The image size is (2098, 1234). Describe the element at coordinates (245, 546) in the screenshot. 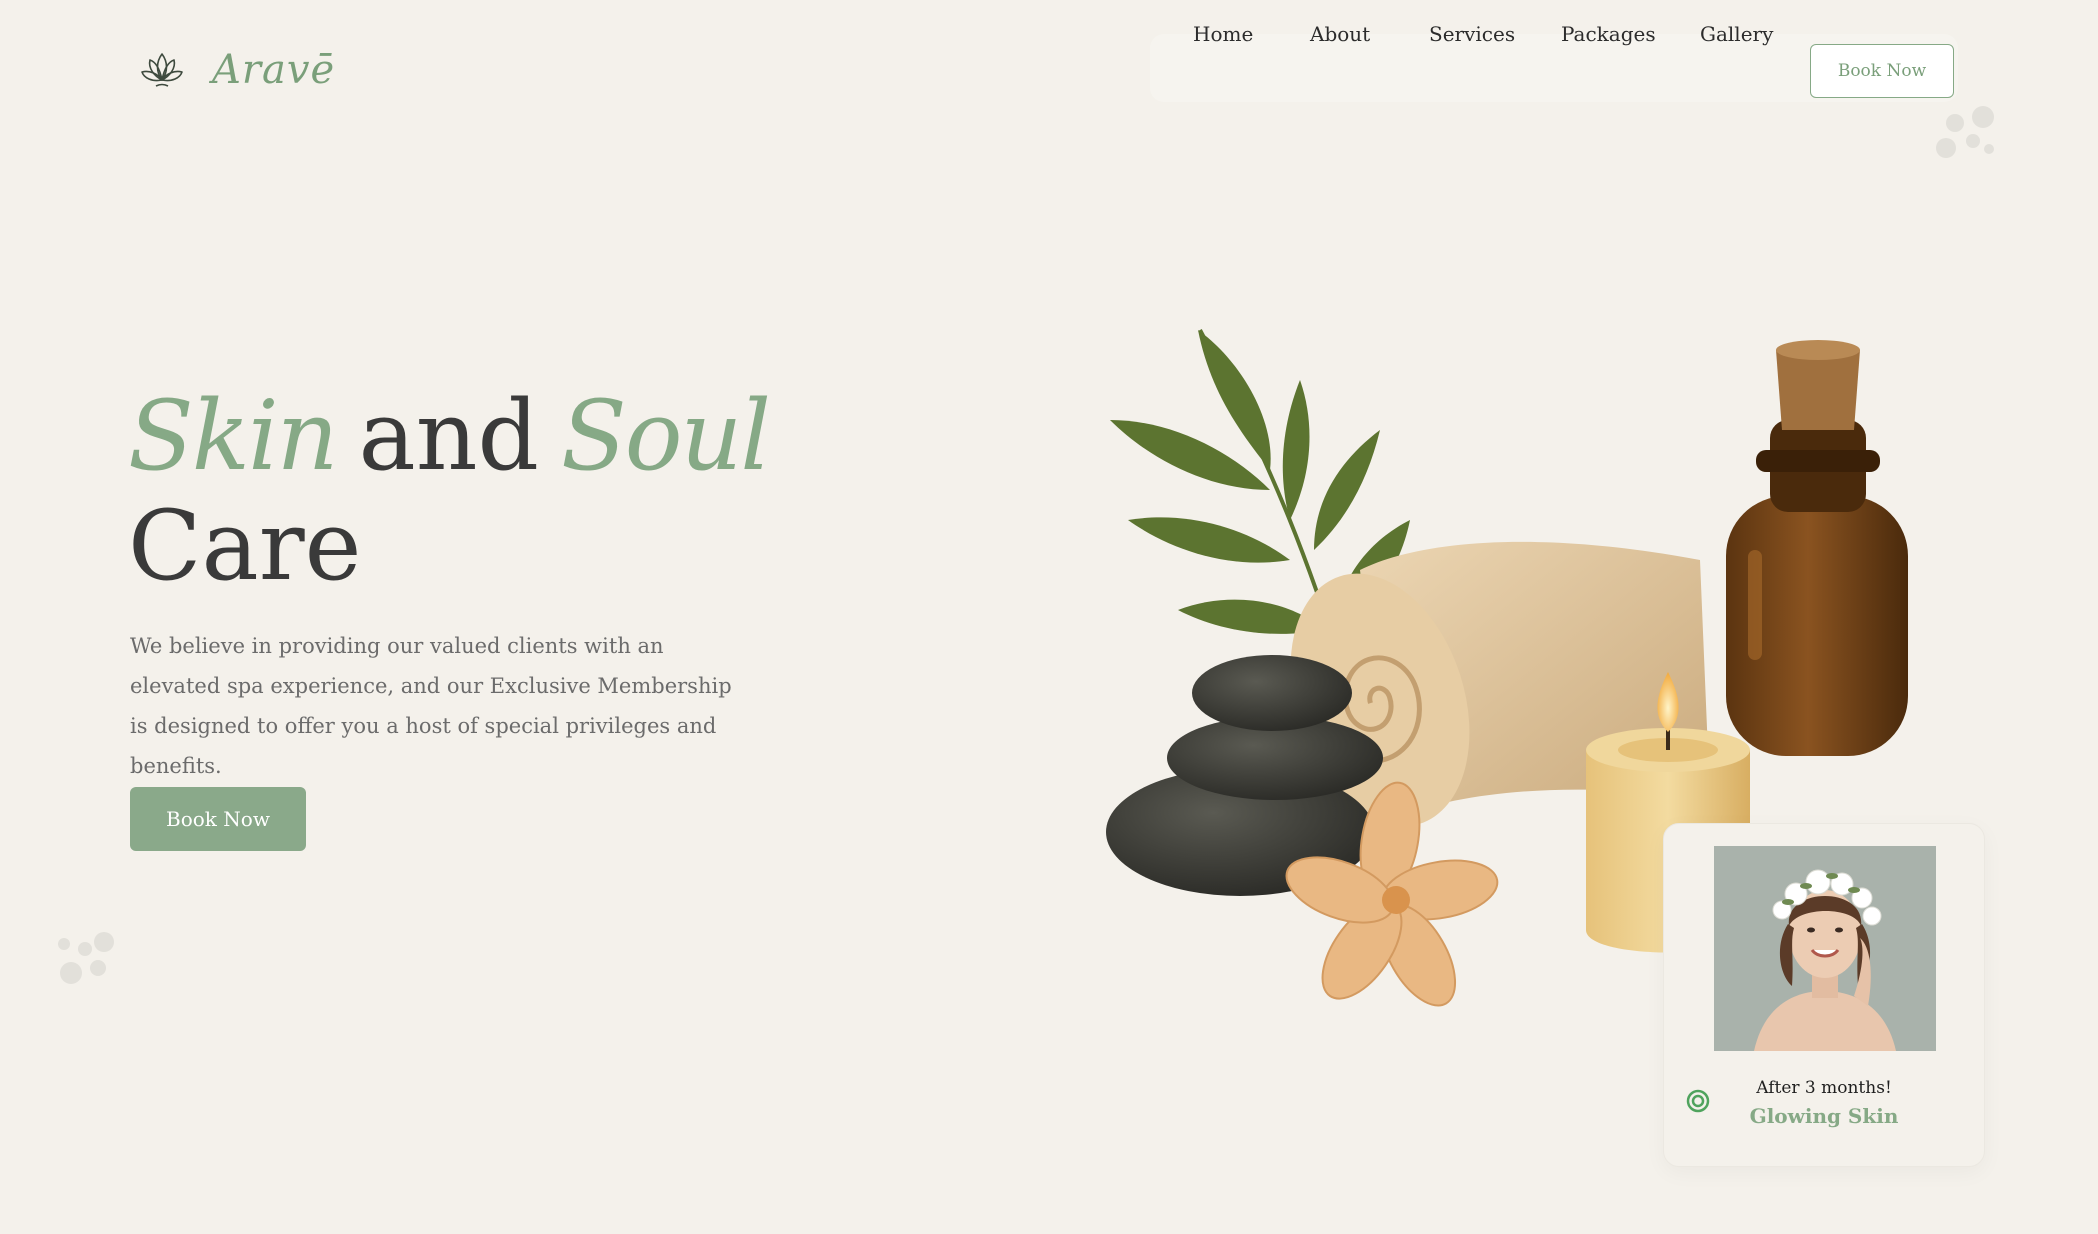

I see `hero-title-care: Care` at that location.